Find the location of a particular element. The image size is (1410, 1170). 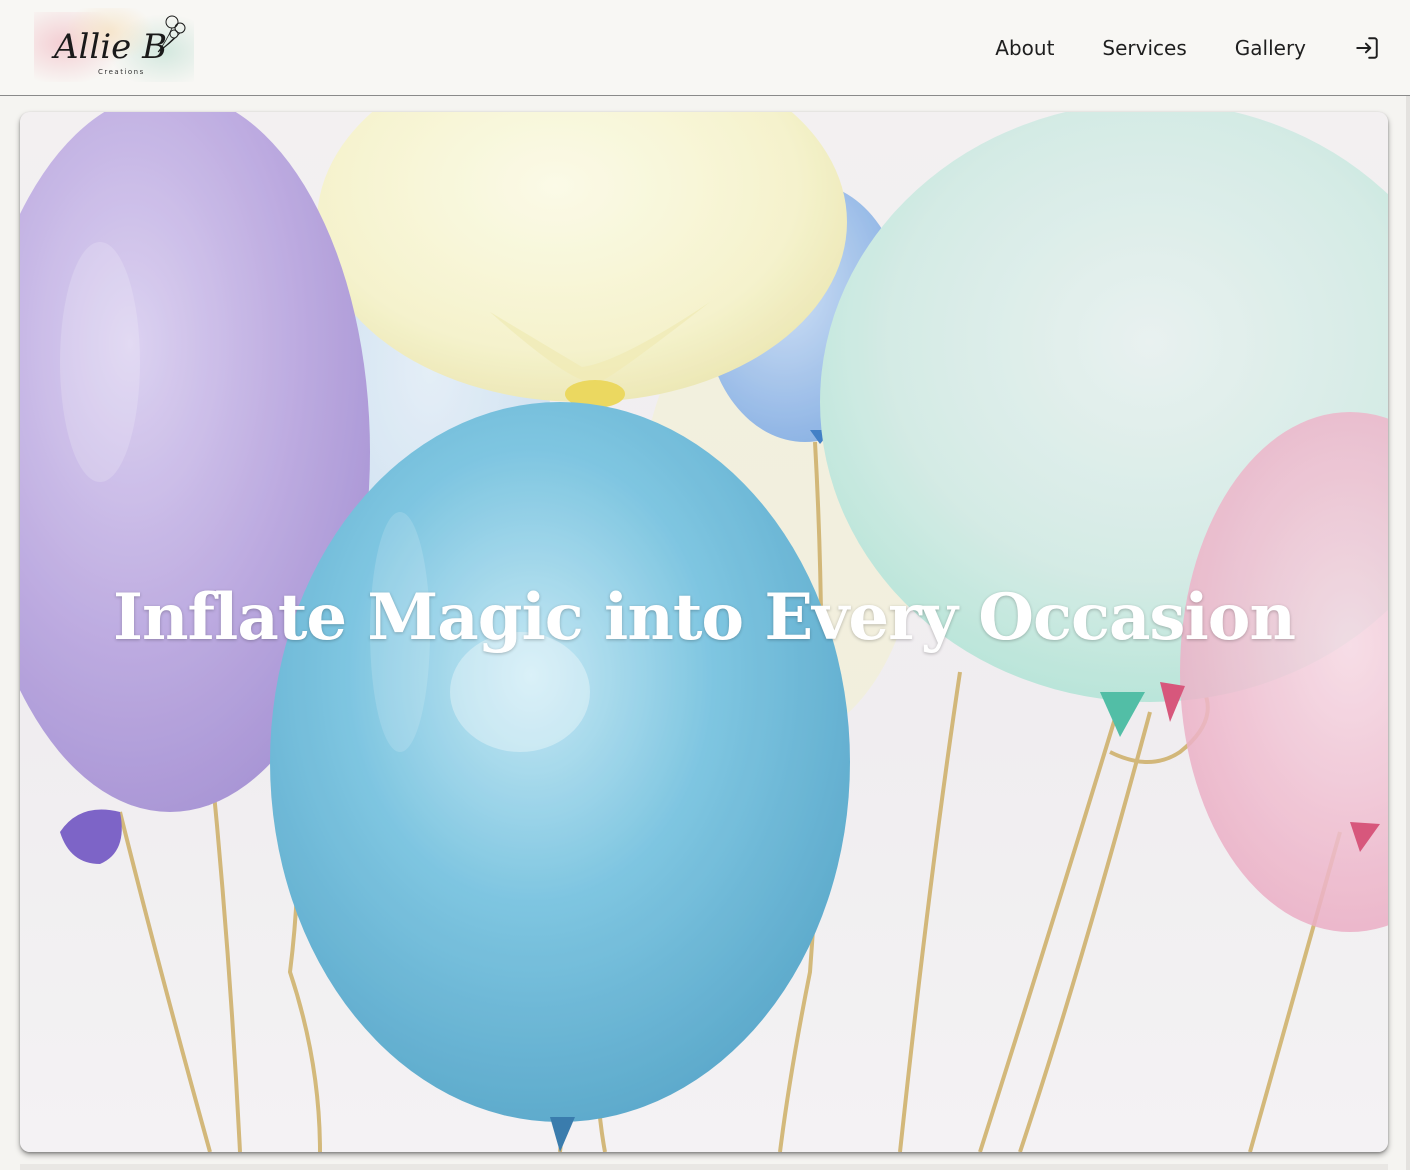

logo-tagline: Creations is located at coordinates (121, 72).